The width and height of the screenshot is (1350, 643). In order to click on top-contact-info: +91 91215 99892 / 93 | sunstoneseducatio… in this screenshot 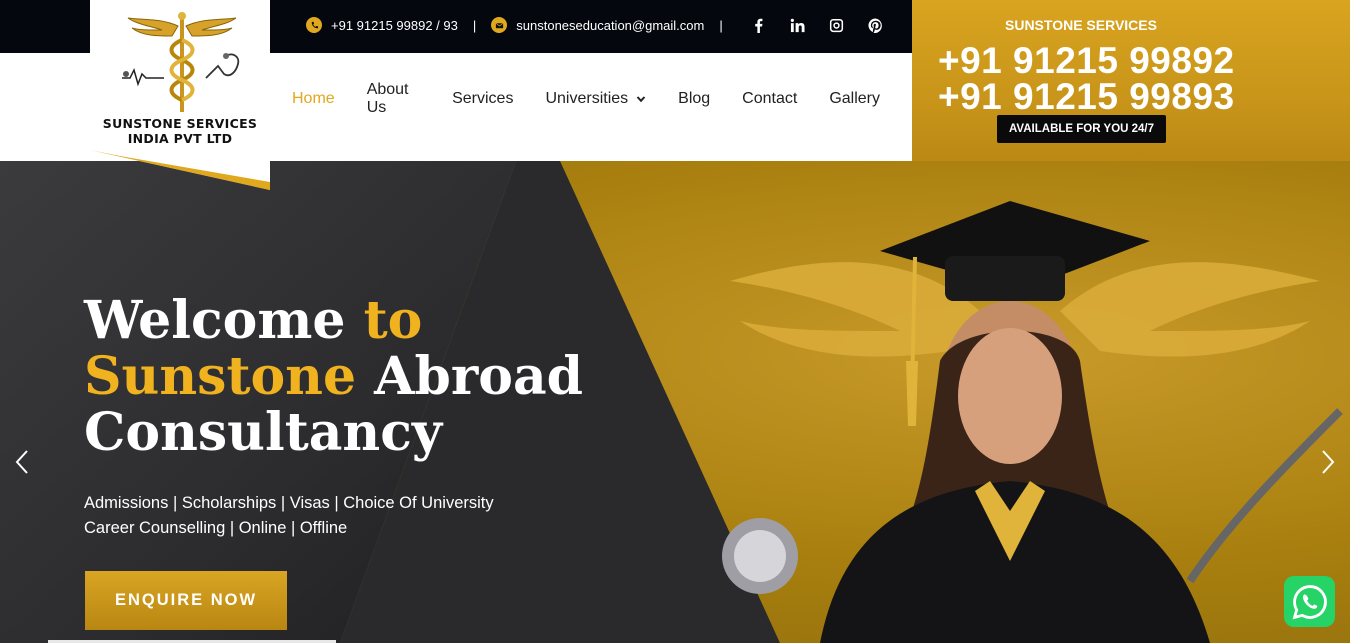, I will do `click(606, 25)`.